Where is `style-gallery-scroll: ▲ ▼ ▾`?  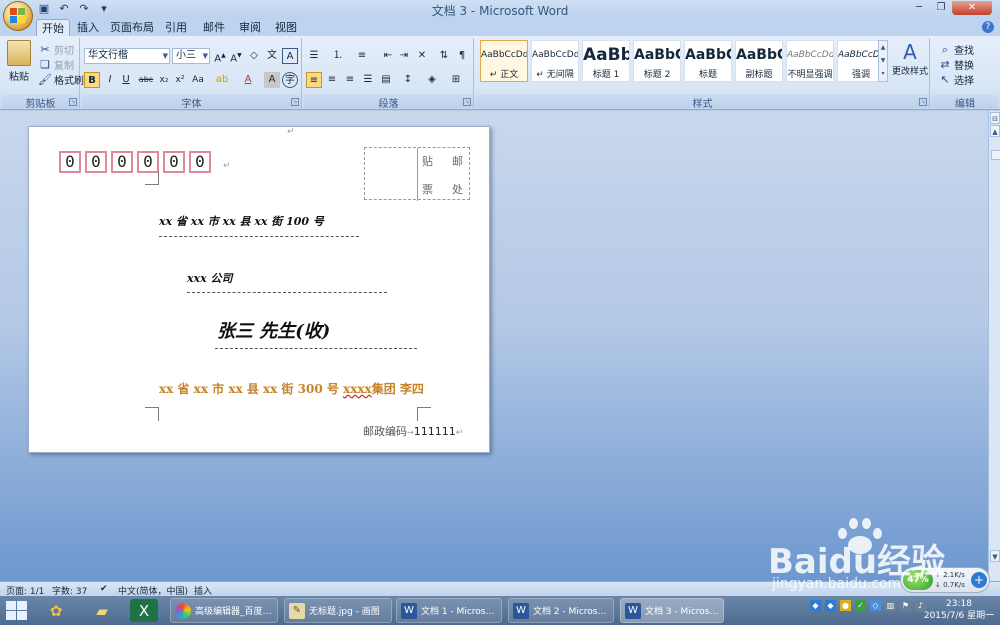 style-gallery-scroll: ▲ ▼ ▾ is located at coordinates (883, 61).